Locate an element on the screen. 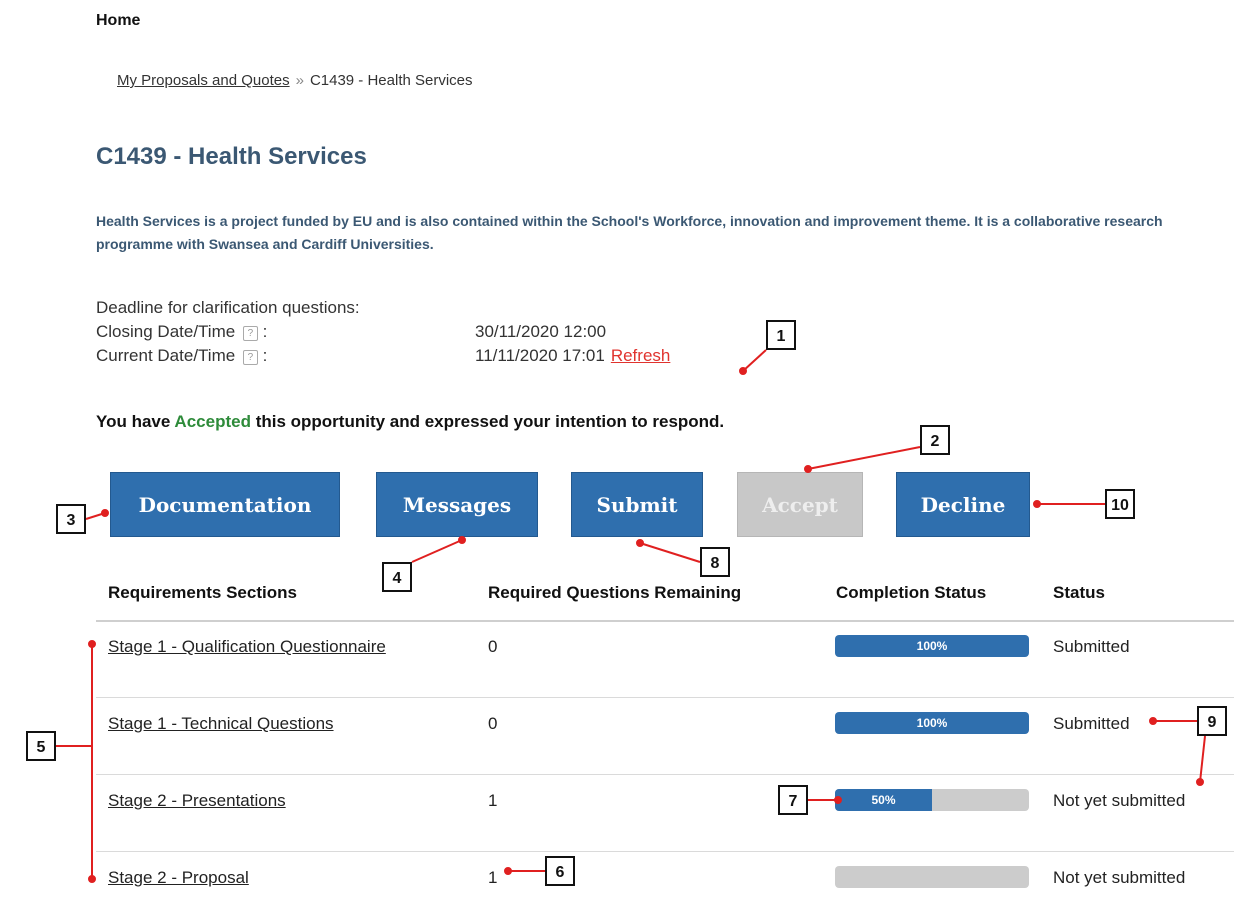 This screenshot has width=1239, height=912. annotation-dot-5b is located at coordinates (92, 879).